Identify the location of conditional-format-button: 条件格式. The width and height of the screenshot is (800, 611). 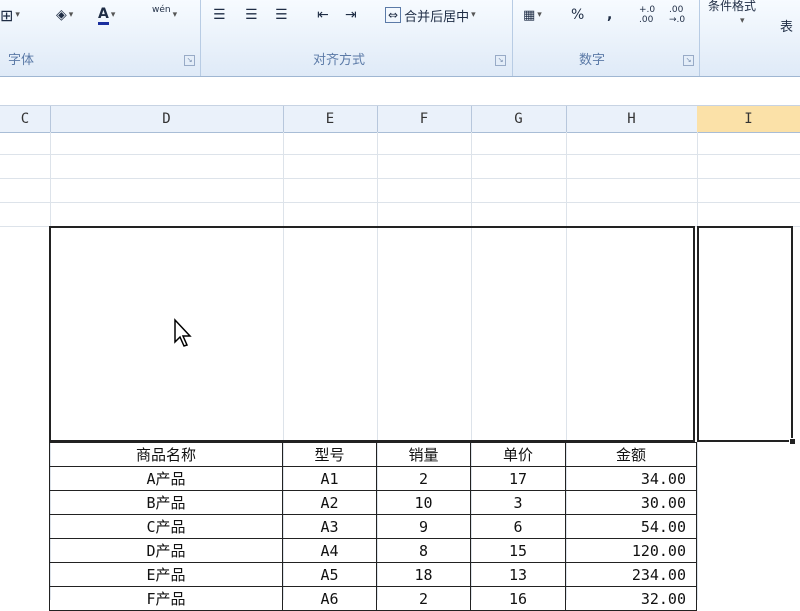
(732, 8).